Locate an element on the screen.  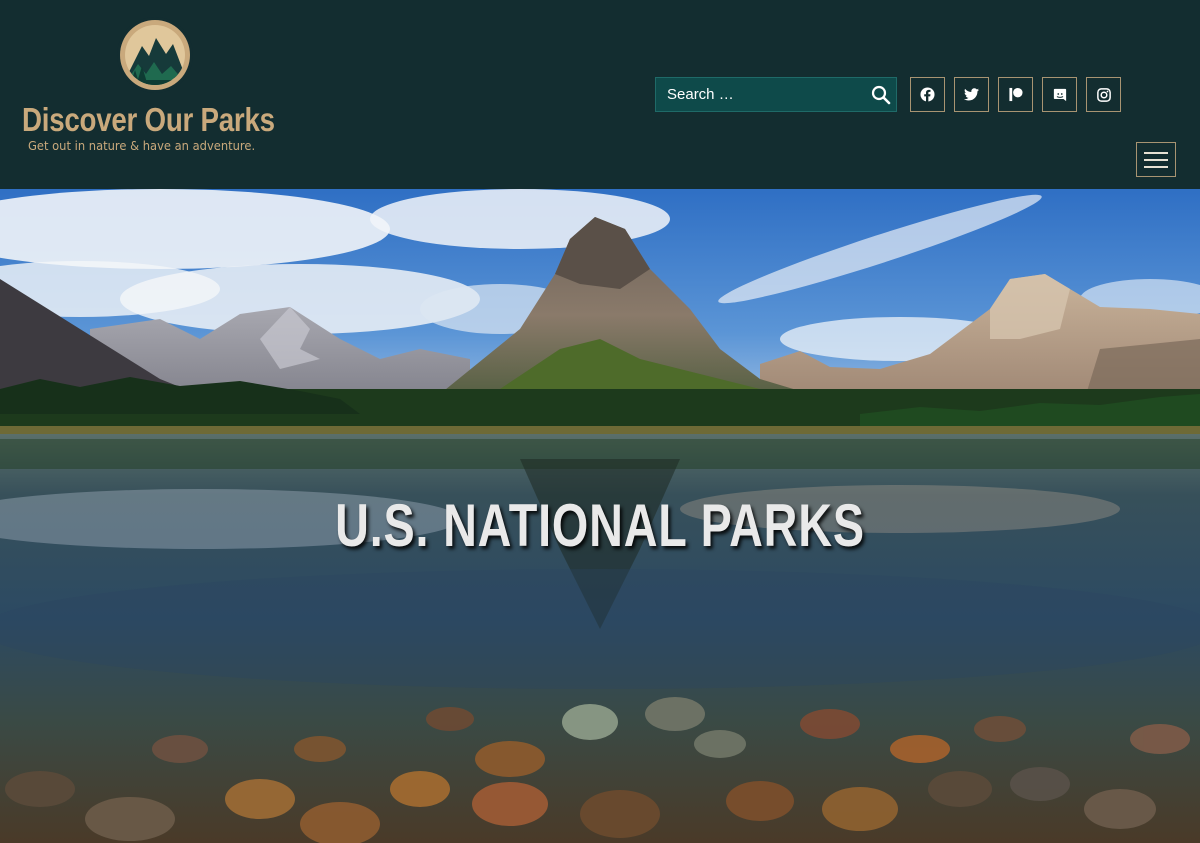
instagram-icon is located at coordinates (1103, 94).